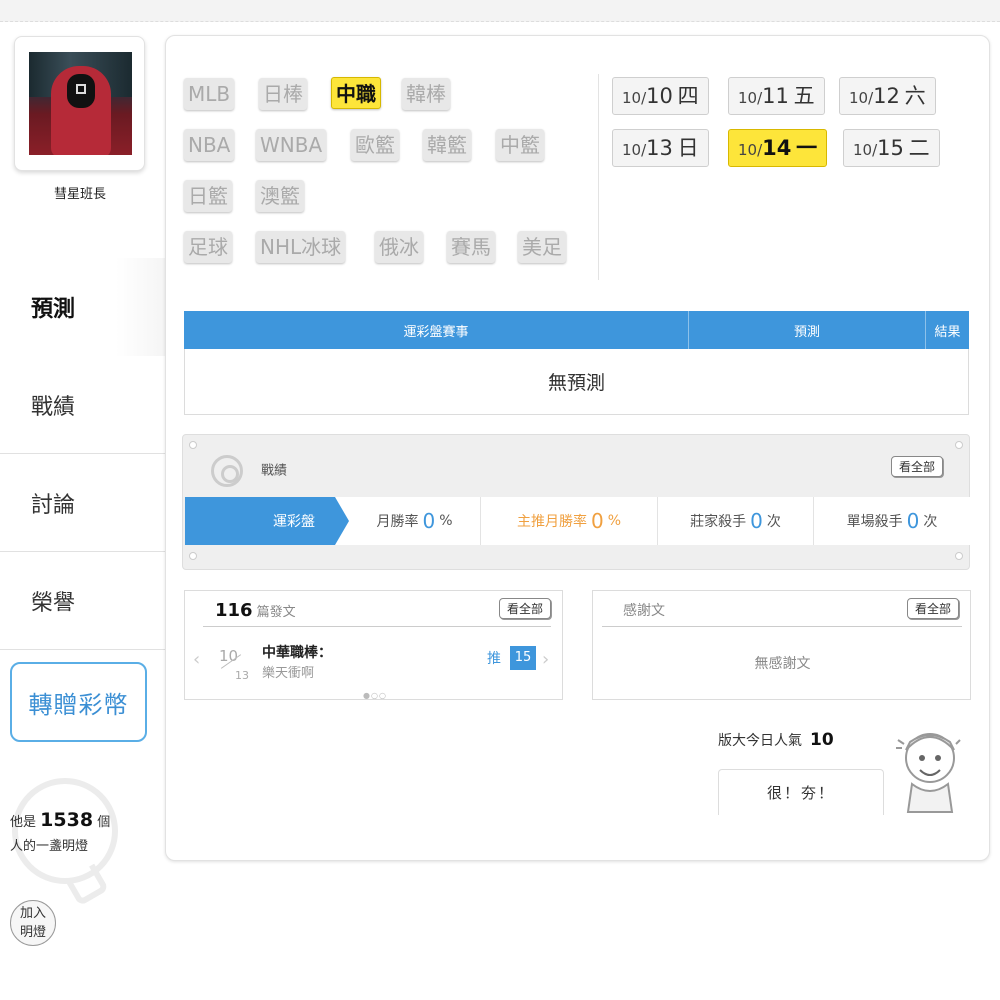  What do you see at coordinates (288, 671) in the screenshot?
I see `post-subtitle: 樂天衝啊` at bounding box center [288, 671].